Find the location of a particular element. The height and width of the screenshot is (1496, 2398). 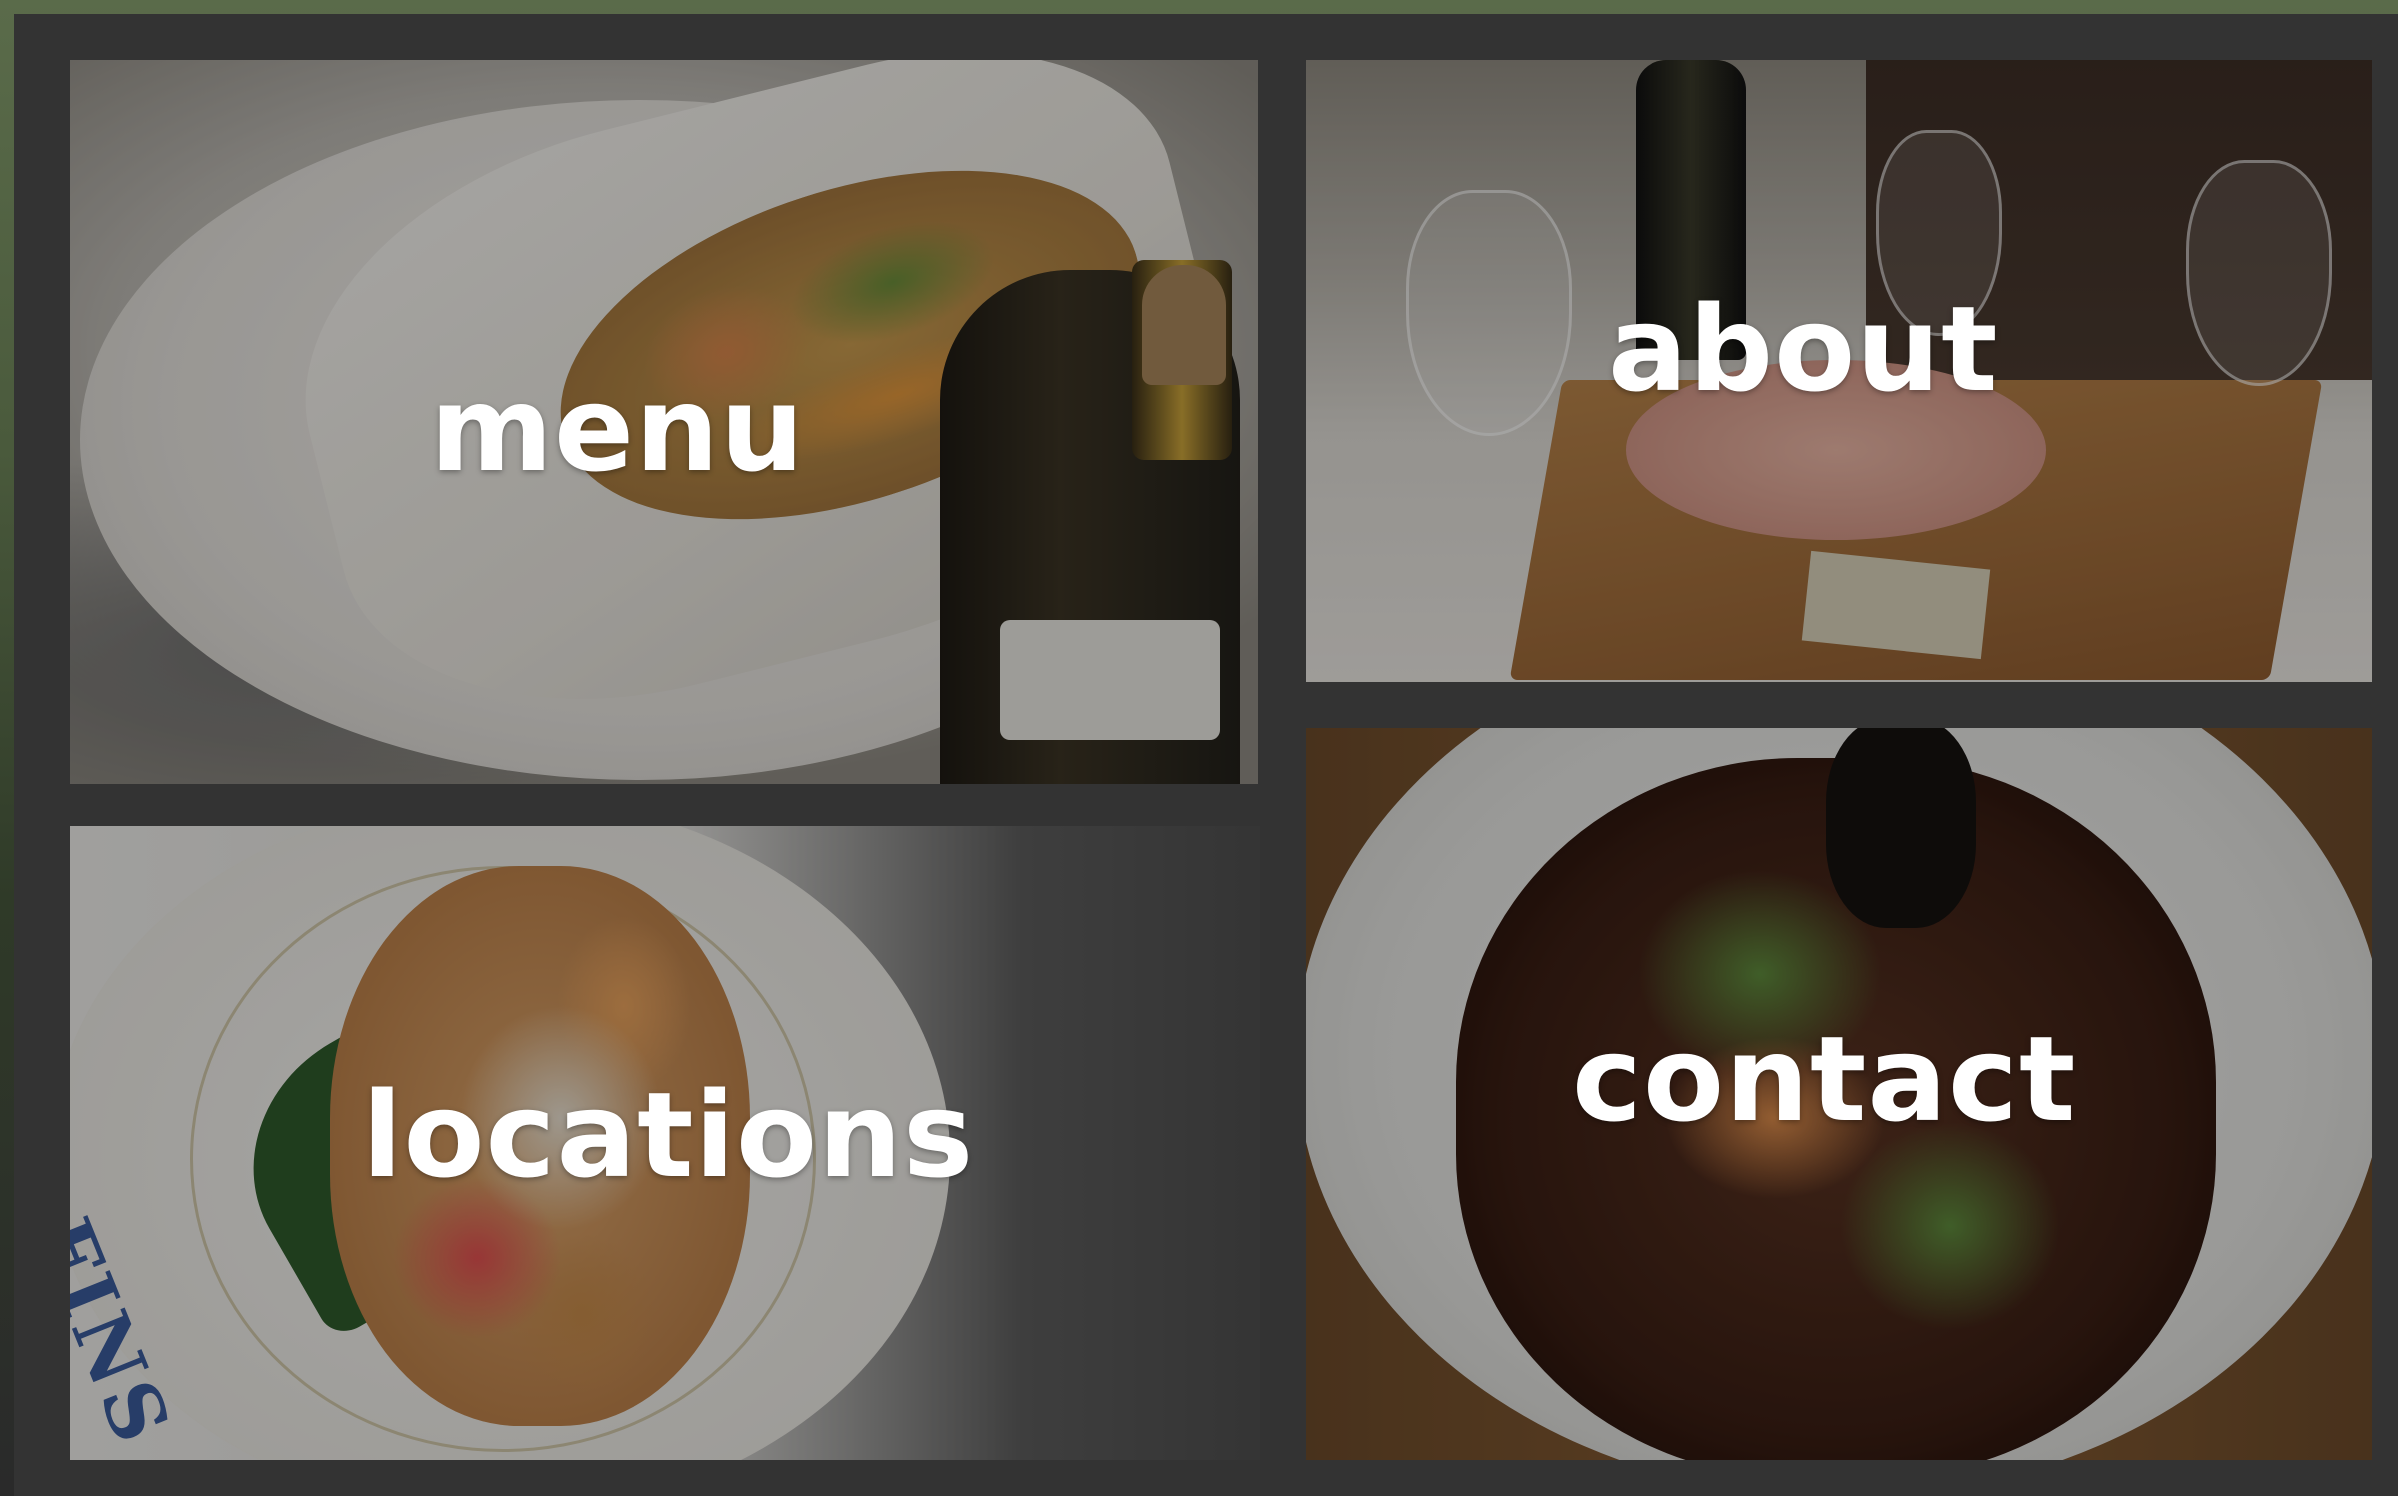

contact-label: contact is located at coordinates (1824, 1079).